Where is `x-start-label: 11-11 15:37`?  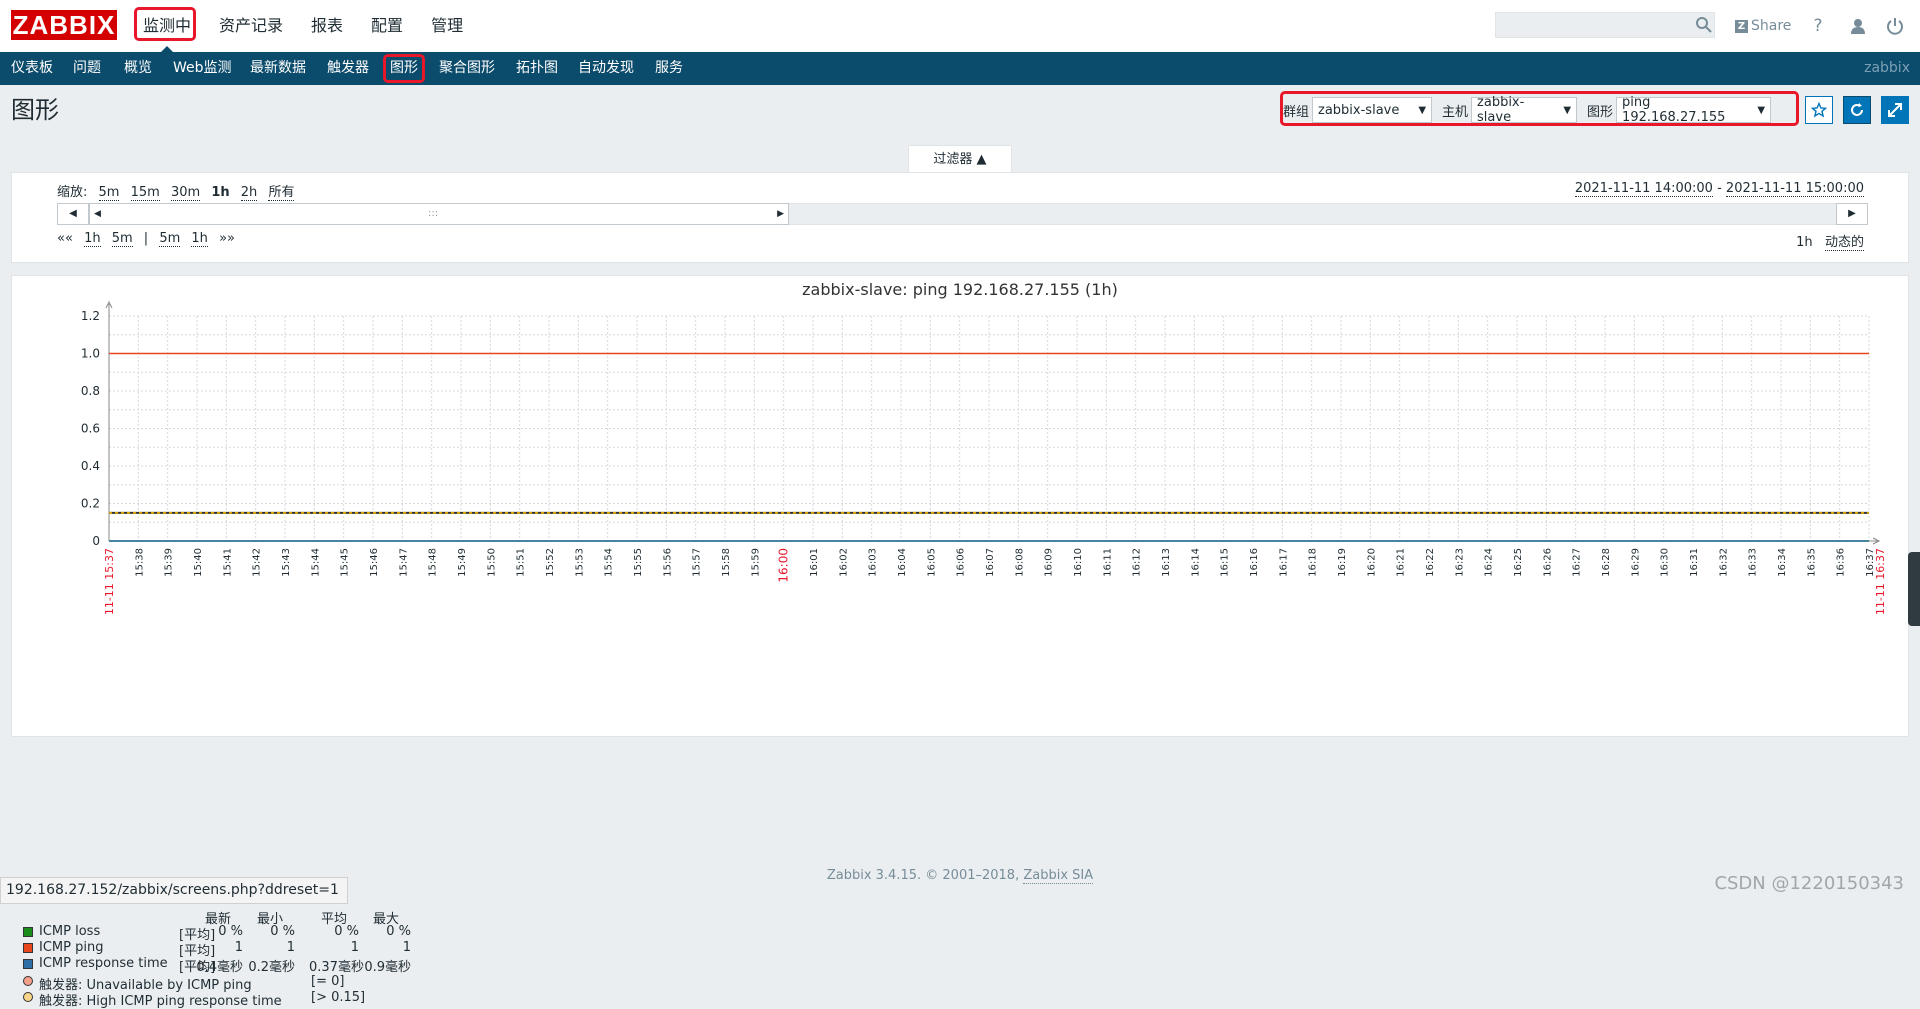 x-start-label: 11-11 15:37 is located at coordinates (109, 581).